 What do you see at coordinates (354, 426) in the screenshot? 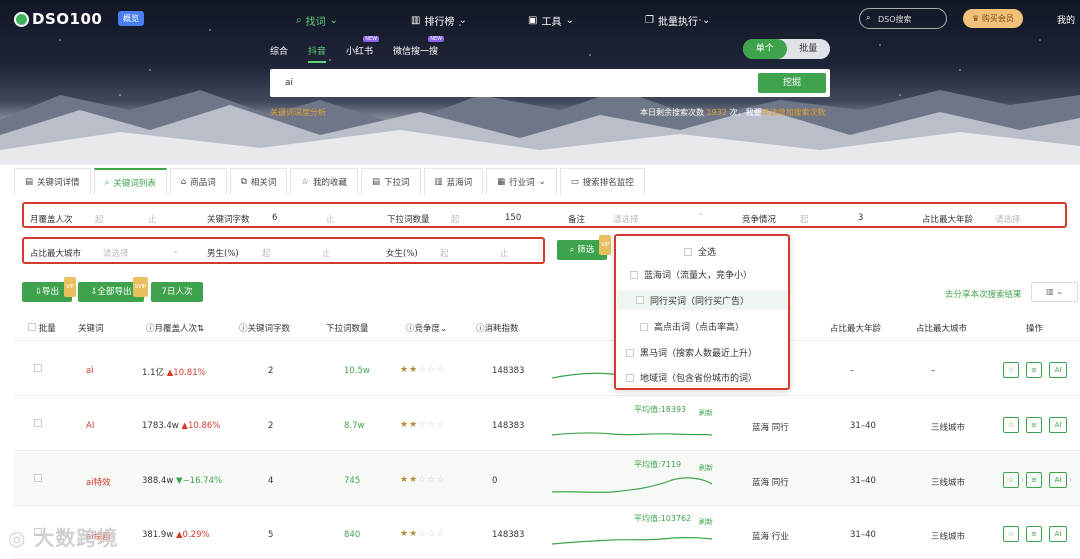
I see `dropdown-count: 8.7w` at bounding box center [354, 426].